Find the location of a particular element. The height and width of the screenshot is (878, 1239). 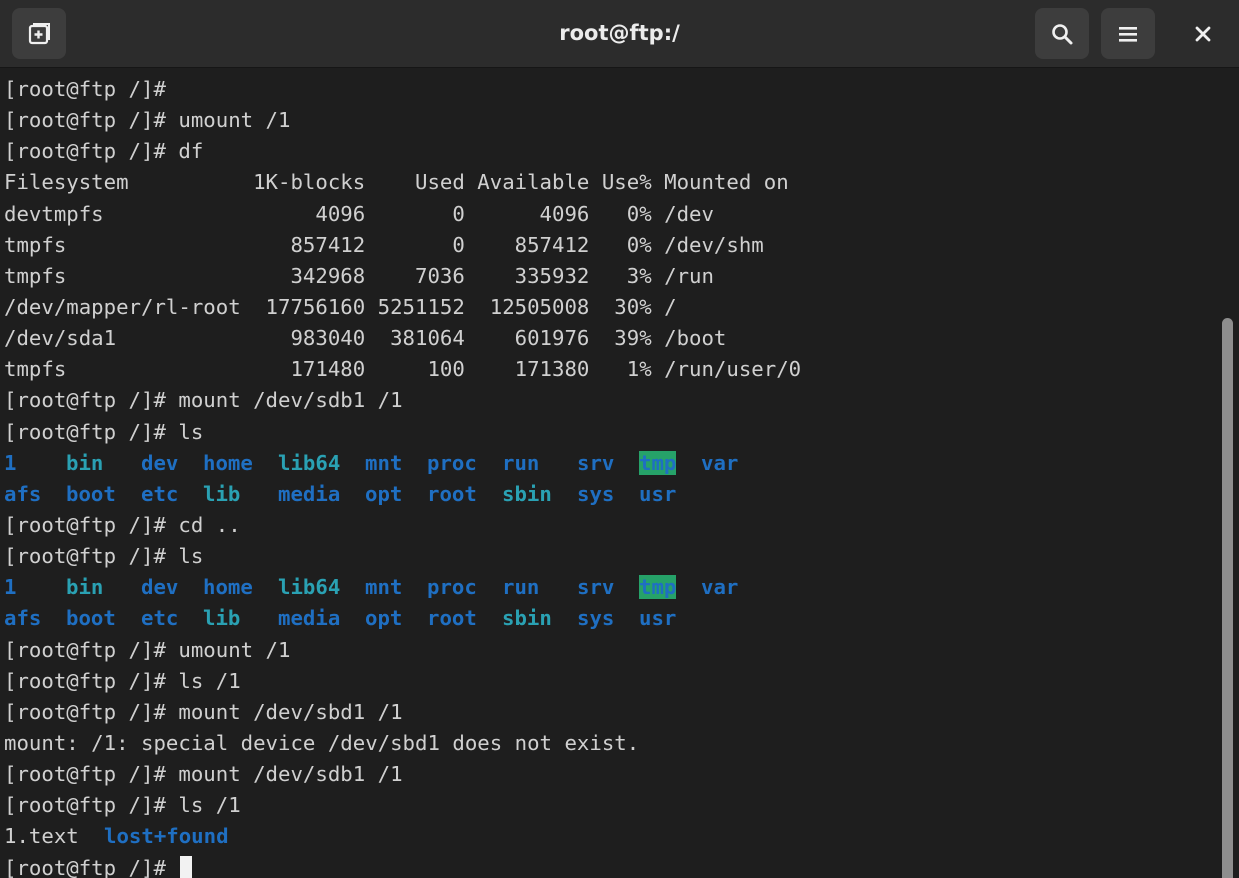

ls-entry: home is located at coordinates (240, 587).